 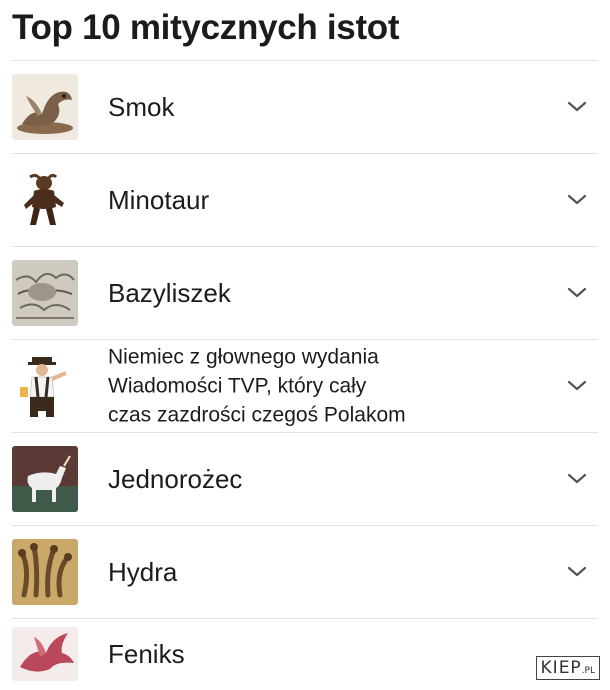 What do you see at coordinates (45, 293) in the screenshot?
I see `basilisk-icon` at bounding box center [45, 293].